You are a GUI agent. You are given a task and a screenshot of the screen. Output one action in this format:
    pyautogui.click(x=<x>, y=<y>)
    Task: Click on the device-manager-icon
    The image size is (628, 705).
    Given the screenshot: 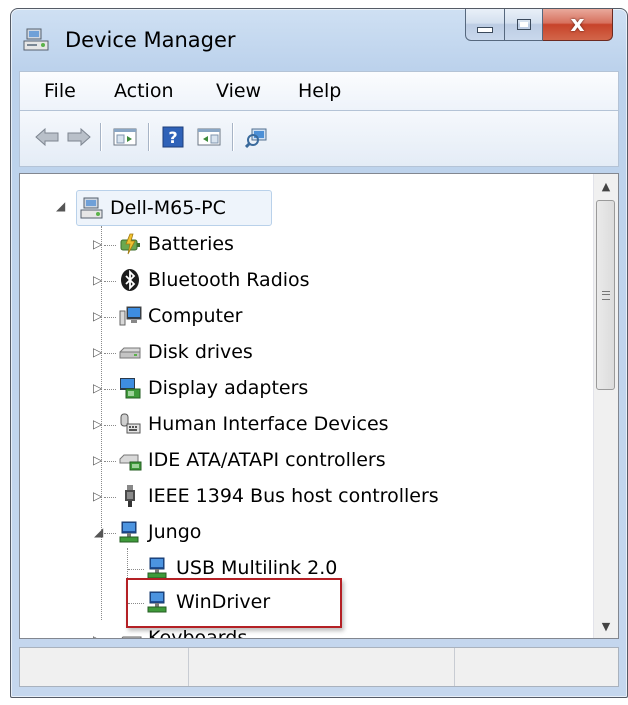 What is the action you would take?
    pyautogui.click(x=37, y=40)
    